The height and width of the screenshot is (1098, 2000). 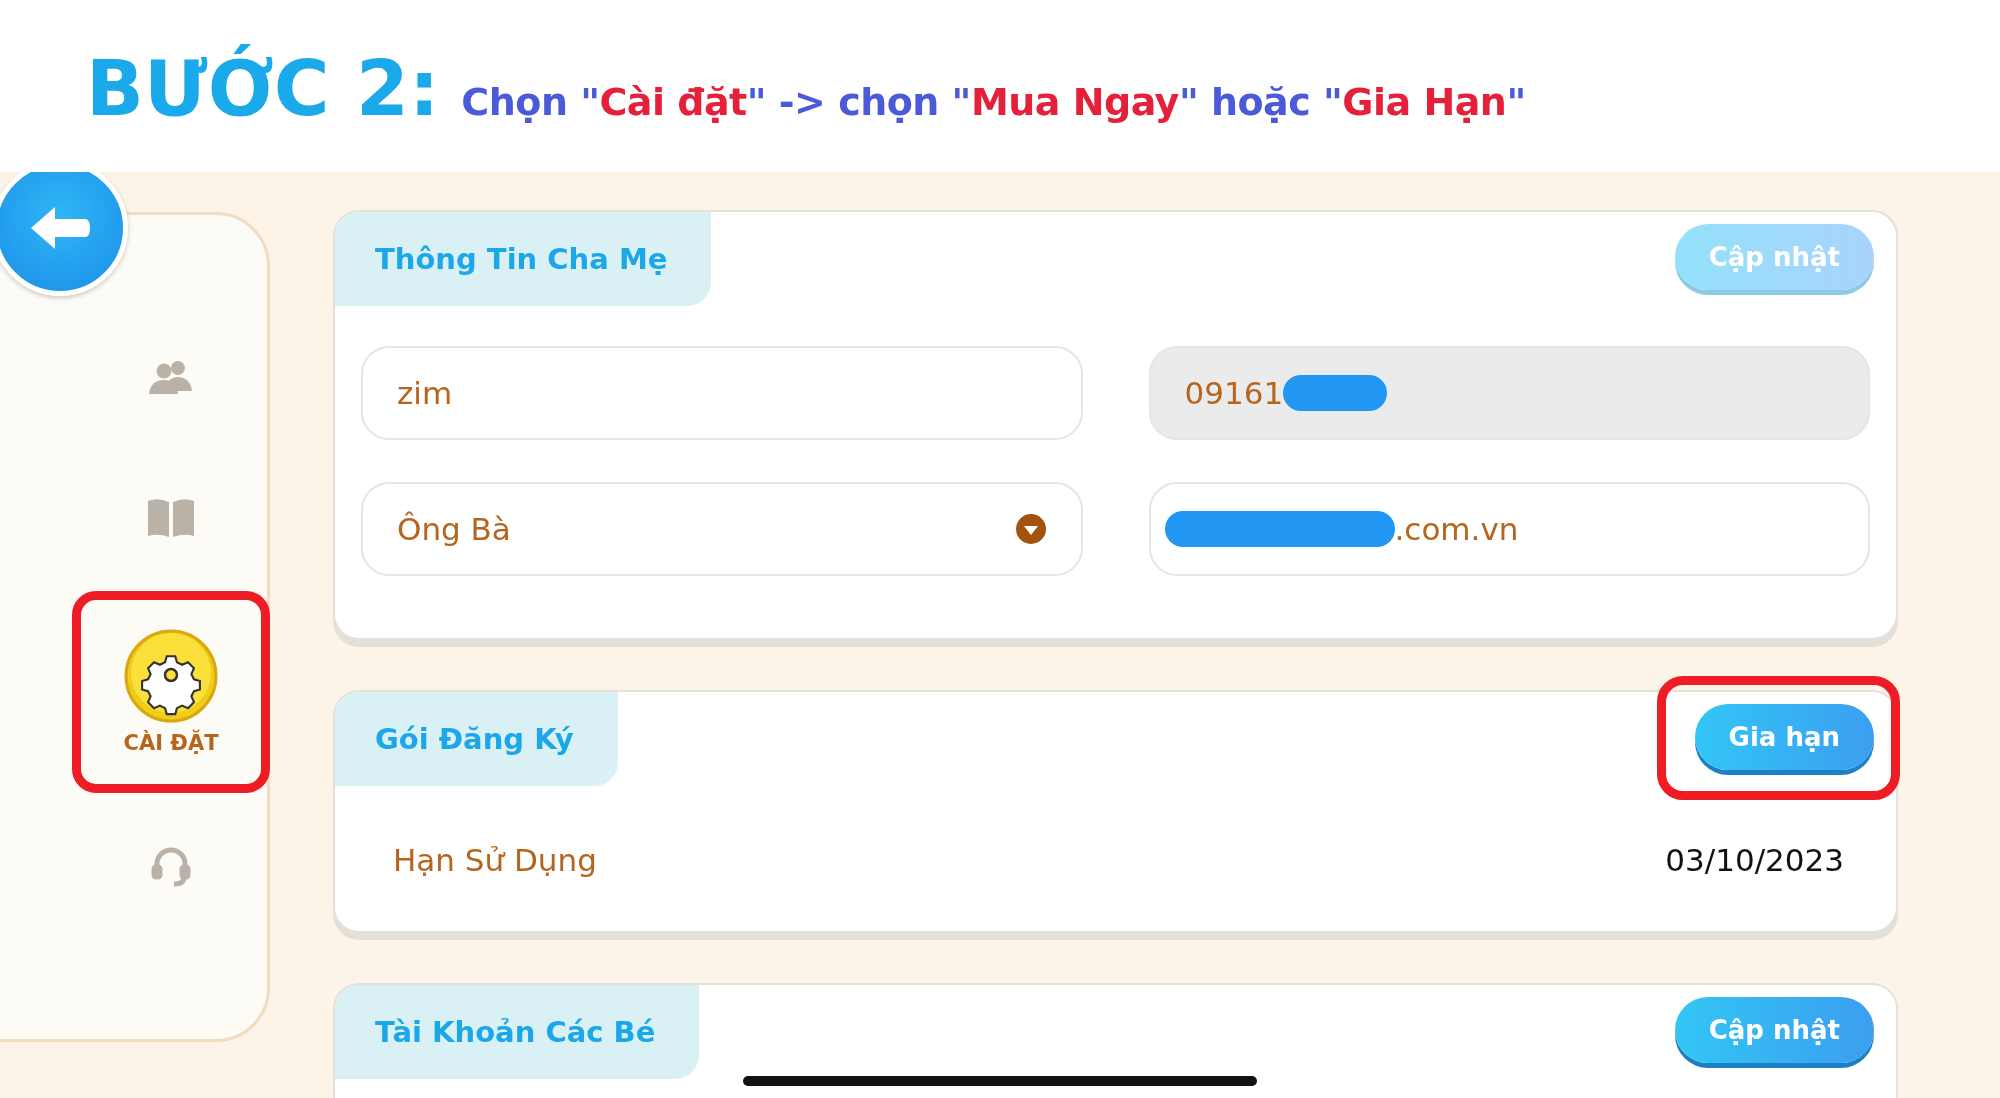 I want to click on instruction-text: Chọn "Cài đặt" -> chọn "Mua Ngay" hoặc "Gia Hạn", so click(x=993, y=102).